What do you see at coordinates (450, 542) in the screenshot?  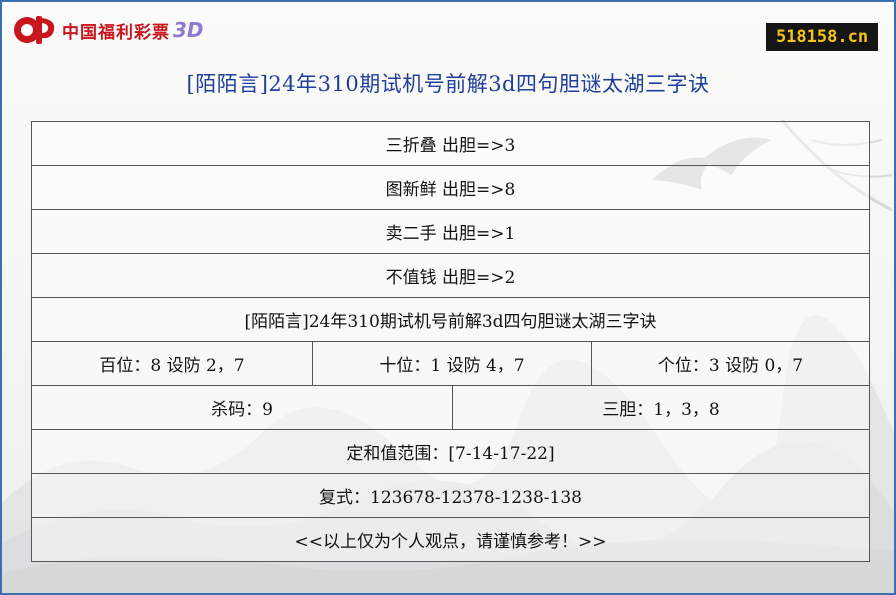 I see `disclaimer-text: <<以上仅为个人观点，请谨慎参考！>>` at bounding box center [450, 542].